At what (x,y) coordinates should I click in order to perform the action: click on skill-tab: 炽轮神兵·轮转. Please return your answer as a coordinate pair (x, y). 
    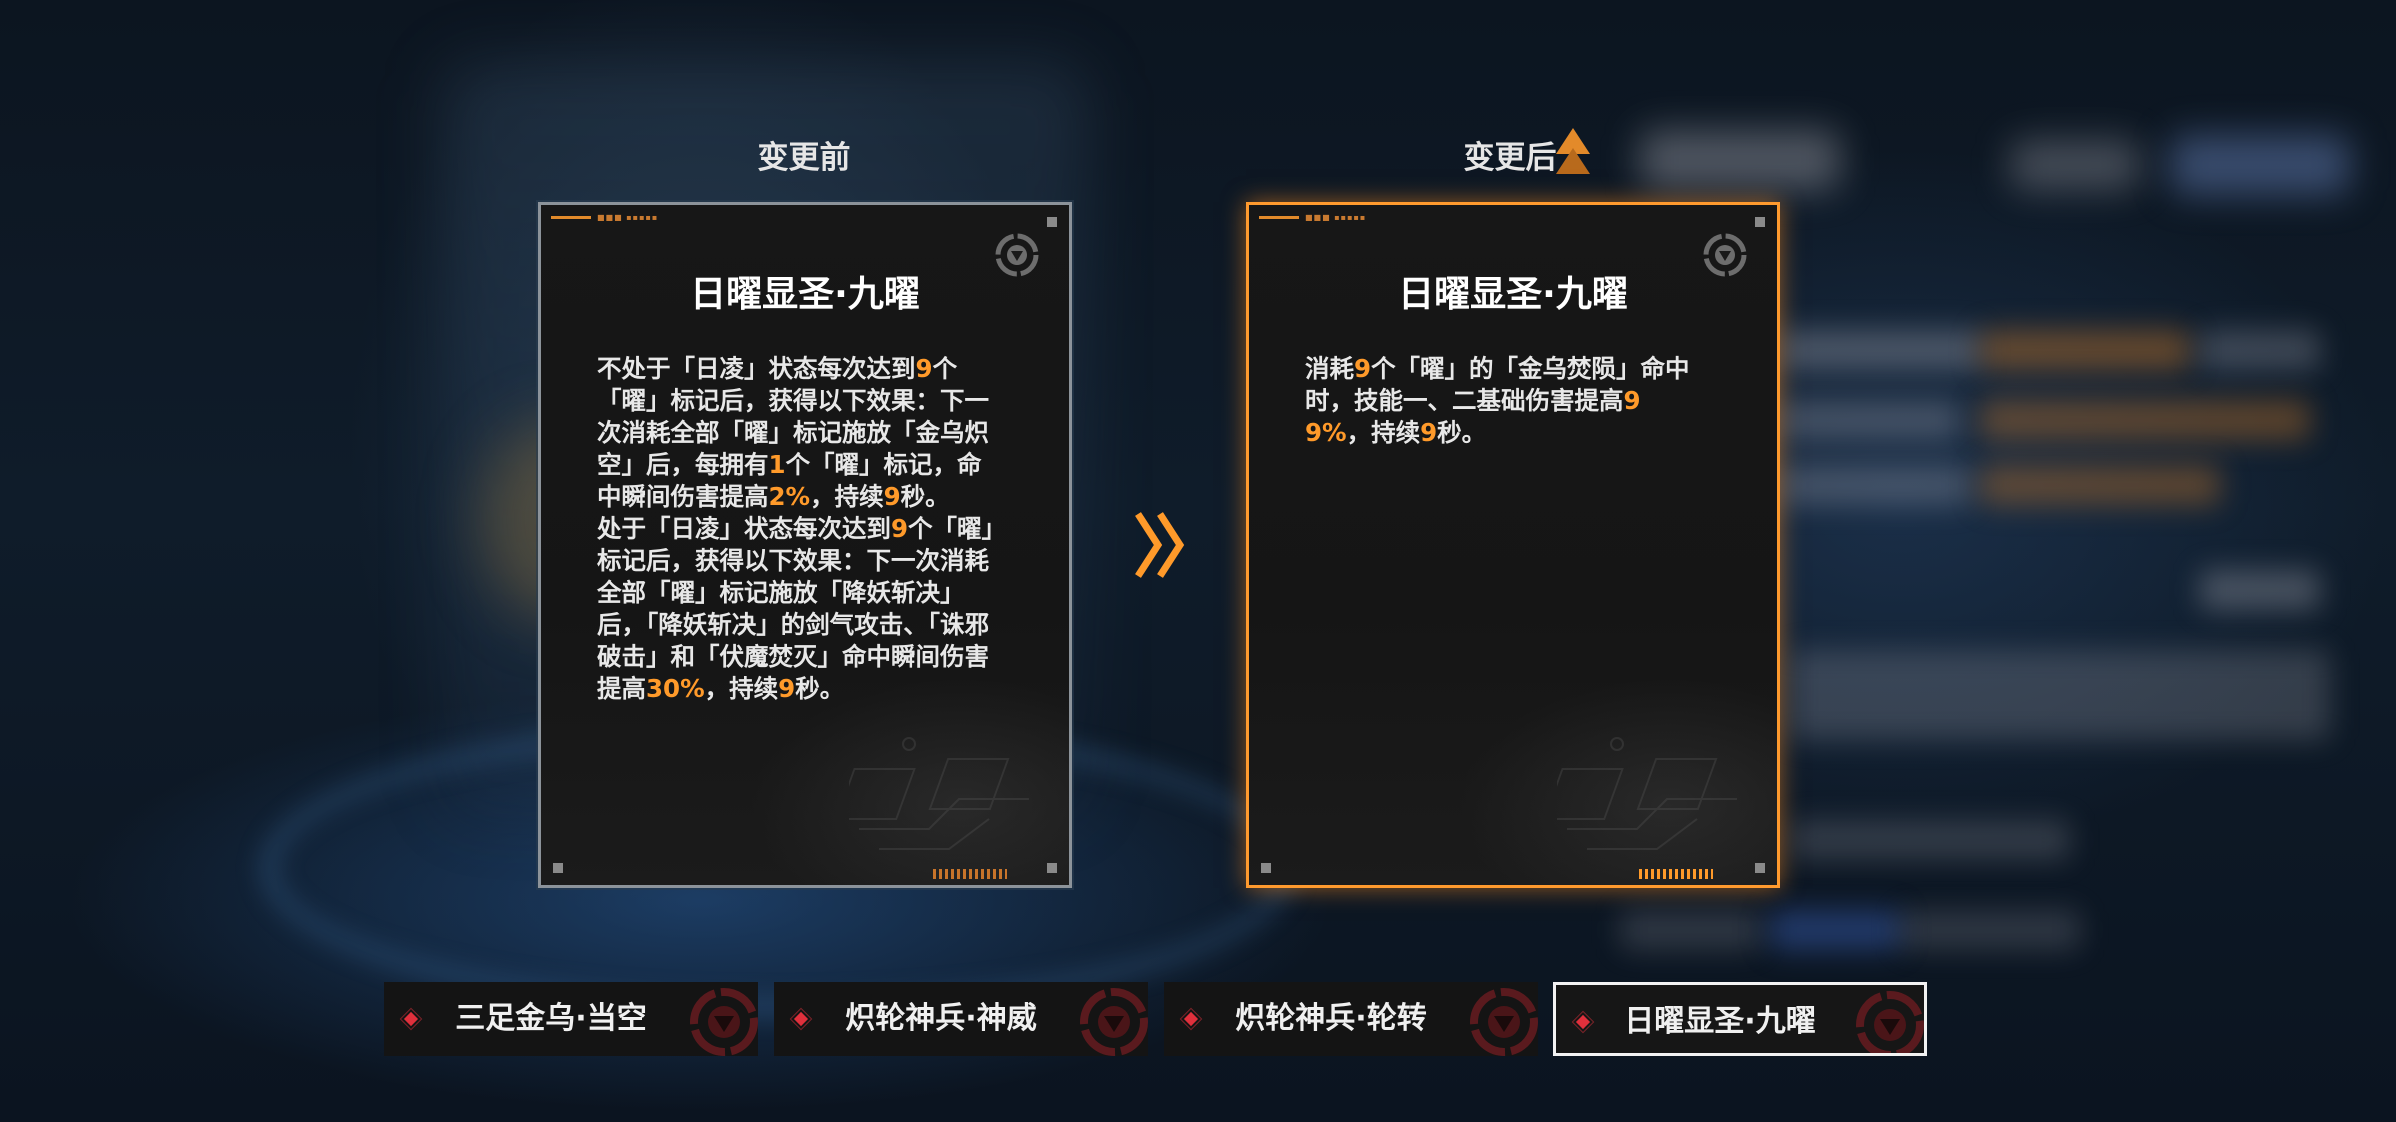
    Looking at the image, I should click on (1351, 1019).